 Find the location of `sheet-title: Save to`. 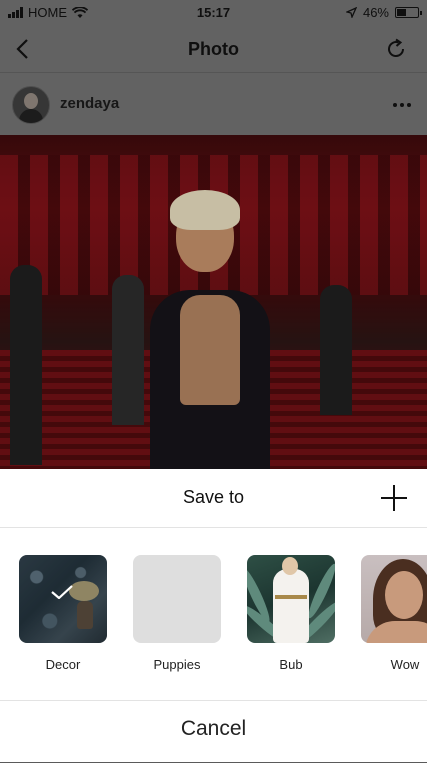

sheet-title: Save to is located at coordinates (213, 497).